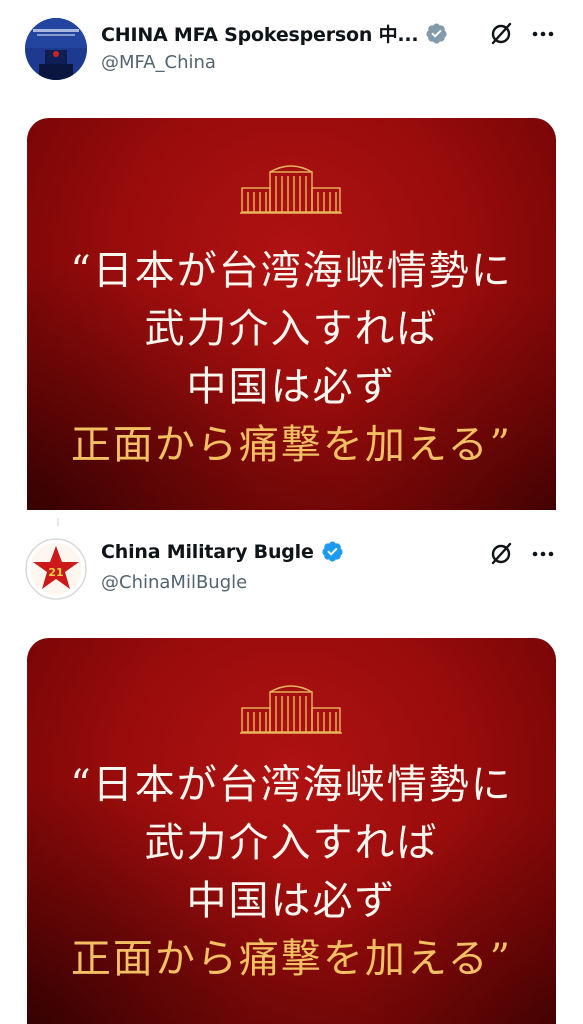  I want to click on mfa-avatar, so click(56, 49).